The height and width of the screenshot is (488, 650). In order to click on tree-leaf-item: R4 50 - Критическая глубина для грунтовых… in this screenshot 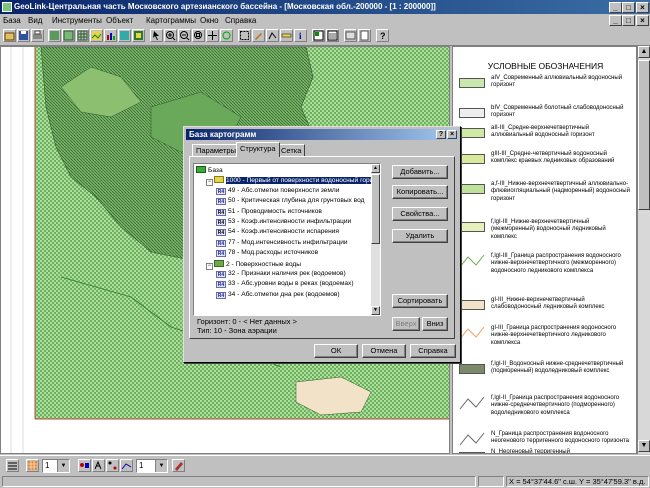, I will do `click(290, 201)`.